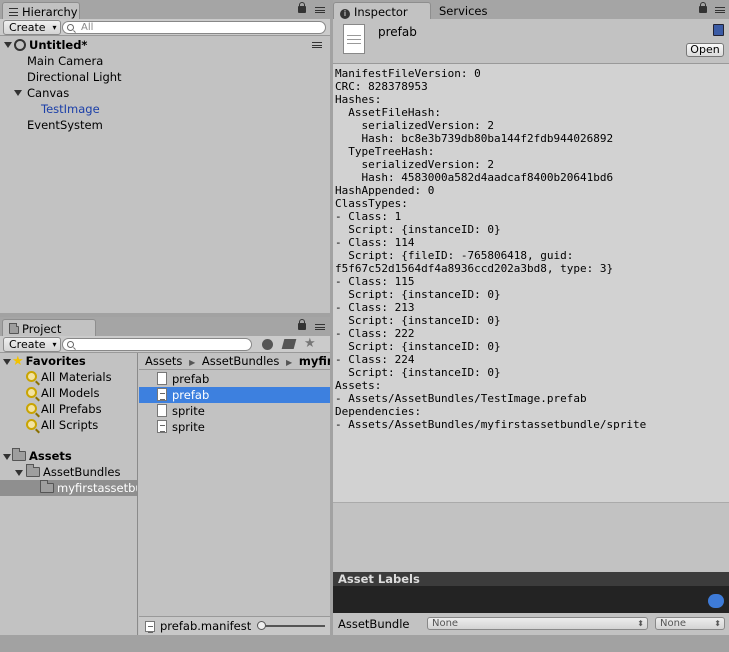 The image size is (729, 652). Describe the element at coordinates (50, 12) in the screenshot. I see `tab-hierarchy-label: Hierarchy` at that location.